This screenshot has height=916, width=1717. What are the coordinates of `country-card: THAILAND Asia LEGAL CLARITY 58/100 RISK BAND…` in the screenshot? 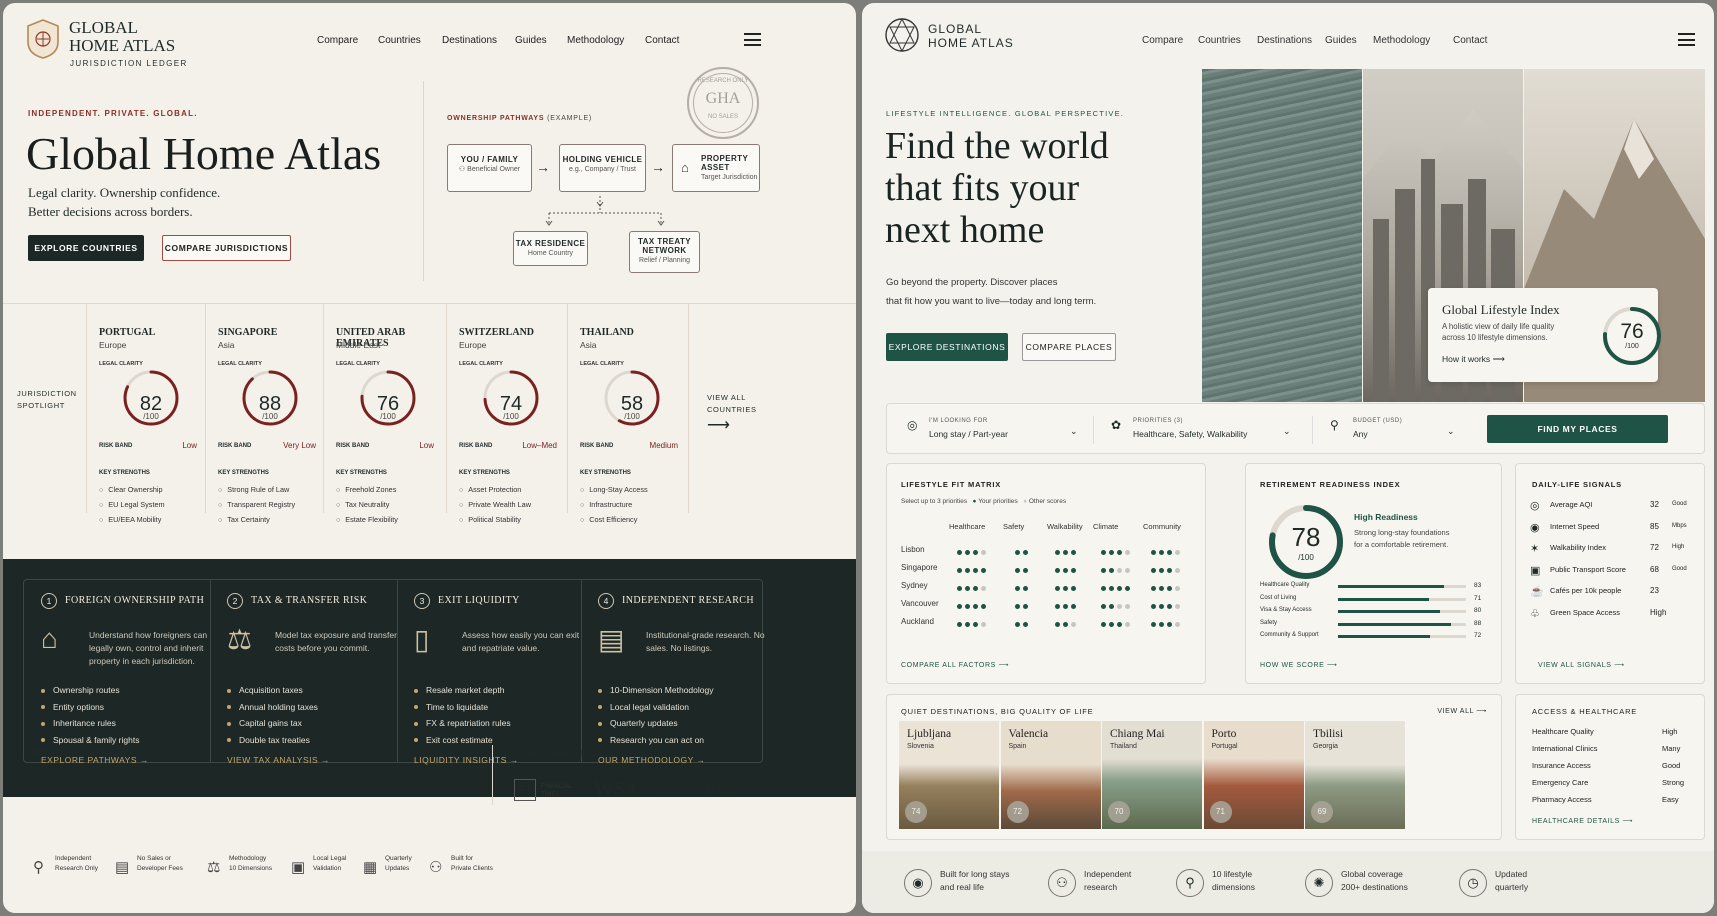 It's located at (629, 417).